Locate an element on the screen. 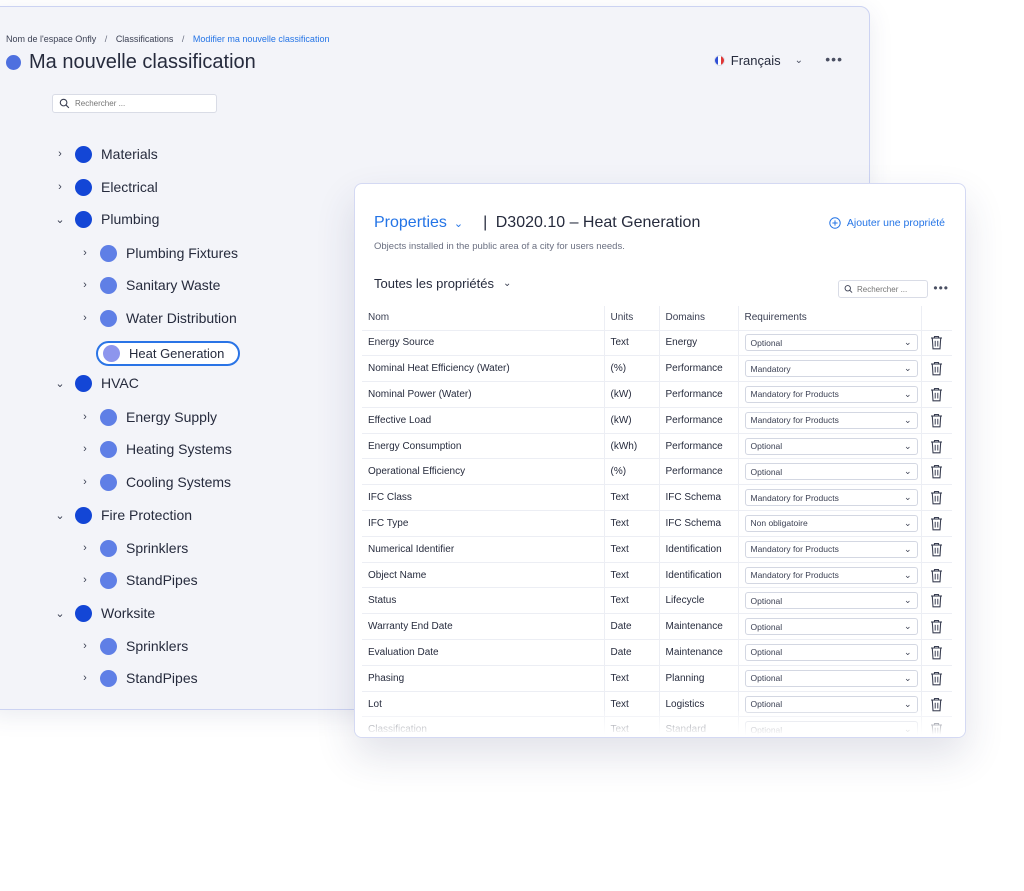 This screenshot has height=891, width=1024. properties-search is located at coordinates (883, 289).